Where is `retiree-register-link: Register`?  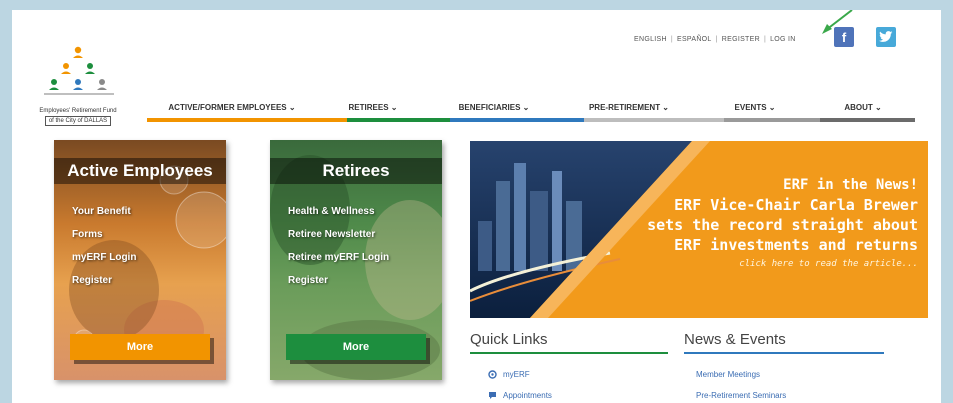 retiree-register-link: Register is located at coordinates (338, 280).